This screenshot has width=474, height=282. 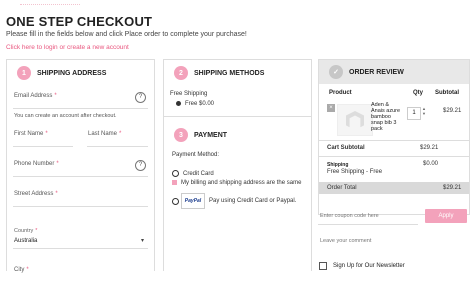 What do you see at coordinates (43, 137) in the screenshot?
I see `first-name-field: First Name *` at bounding box center [43, 137].